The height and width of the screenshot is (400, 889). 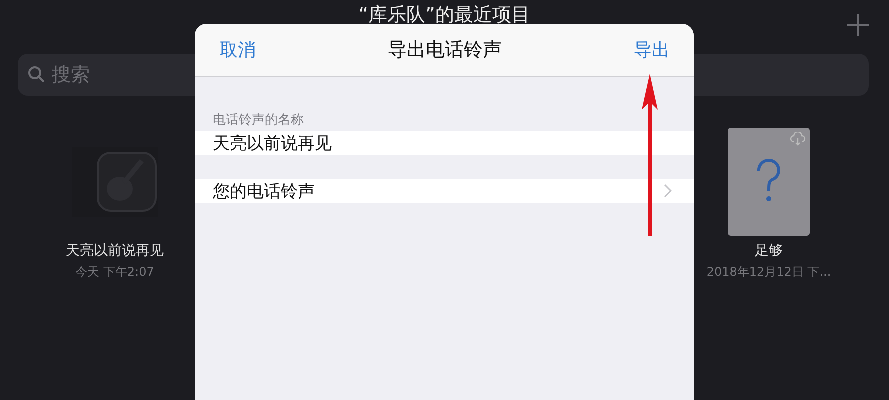 What do you see at coordinates (238, 50) in the screenshot?
I see `cancel-button: 取消` at bounding box center [238, 50].